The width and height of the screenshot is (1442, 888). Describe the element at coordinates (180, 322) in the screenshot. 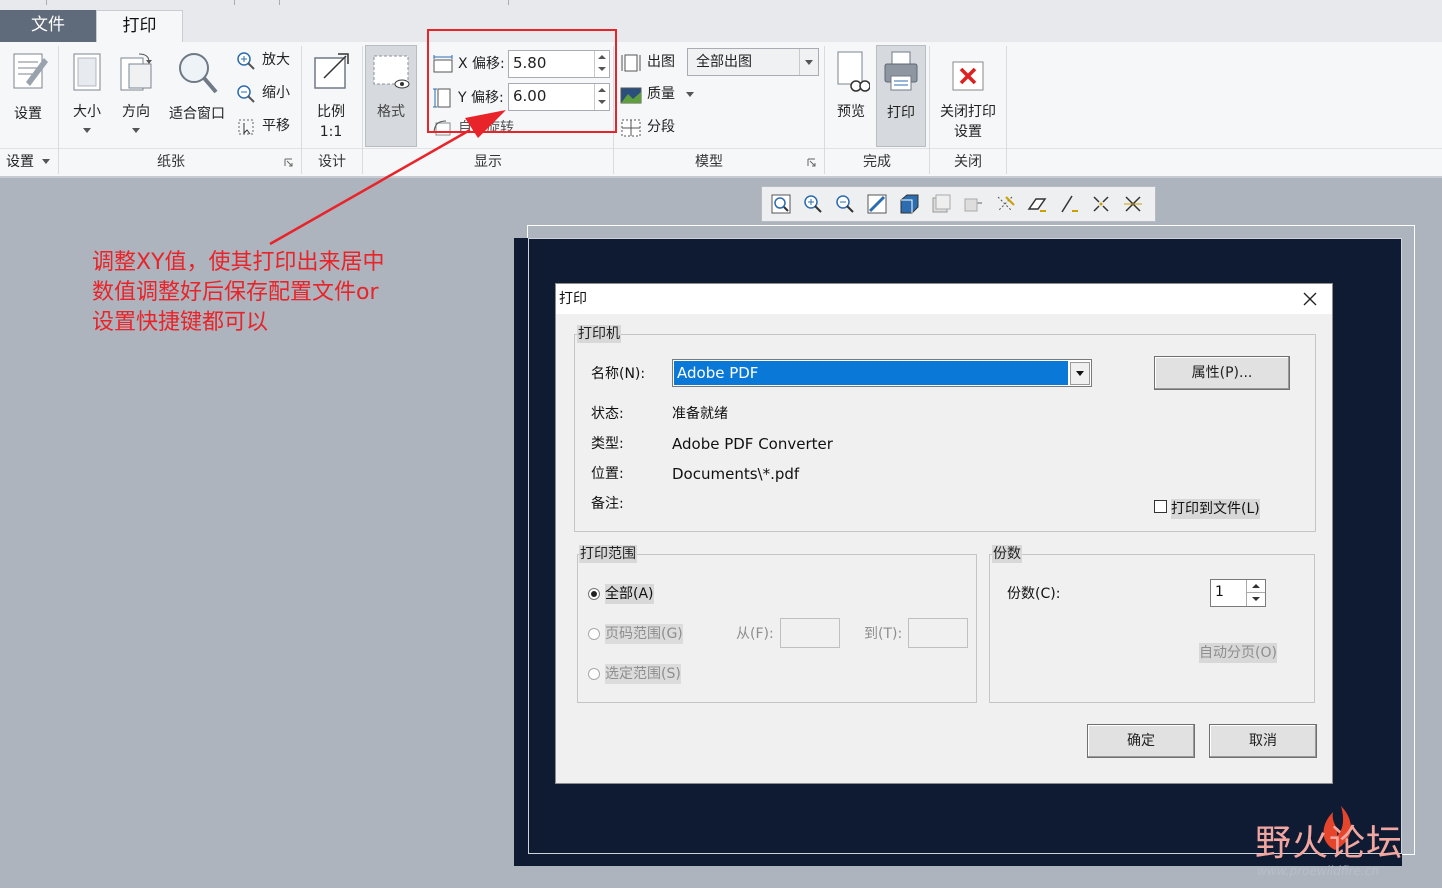

I see `annotation-line: 设置快捷键都可以` at that location.